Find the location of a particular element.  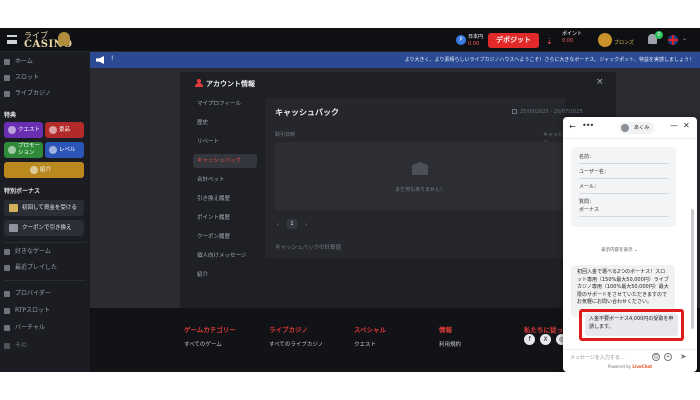

level-icon is located at coordinates (53, 150).